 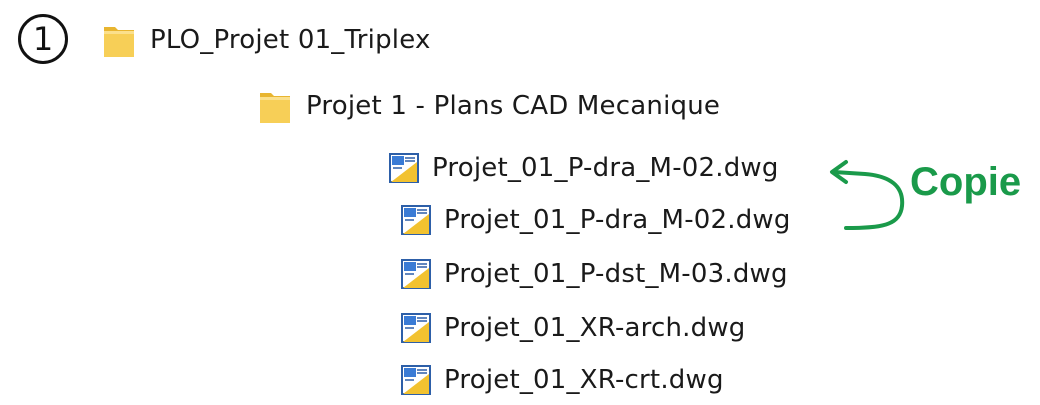 I want to click on step-number: 1, so click(x=43, y=39).